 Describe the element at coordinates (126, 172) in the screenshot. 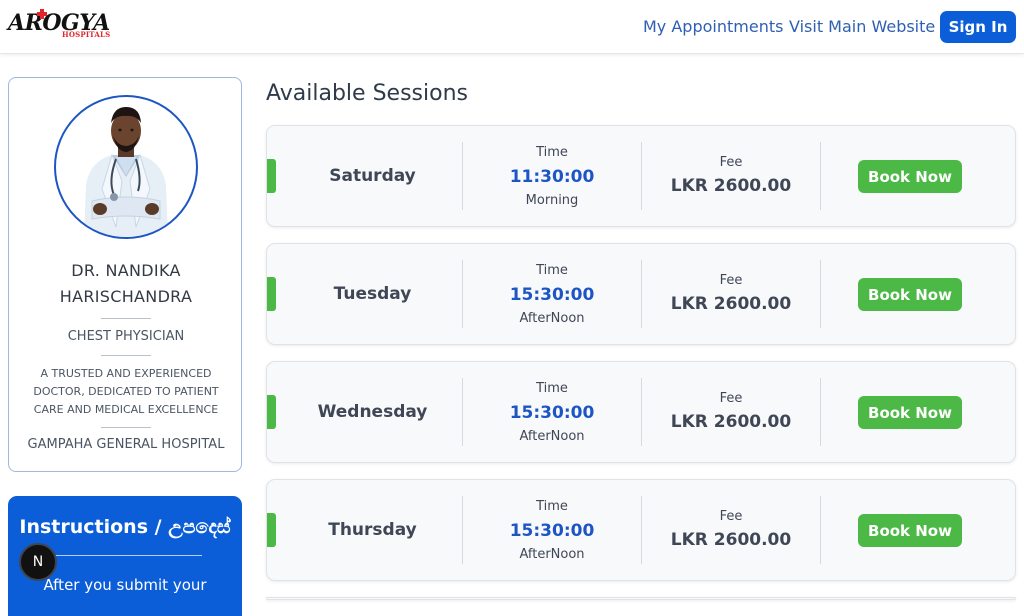

I see `doctor-illustration-icon` at that location.